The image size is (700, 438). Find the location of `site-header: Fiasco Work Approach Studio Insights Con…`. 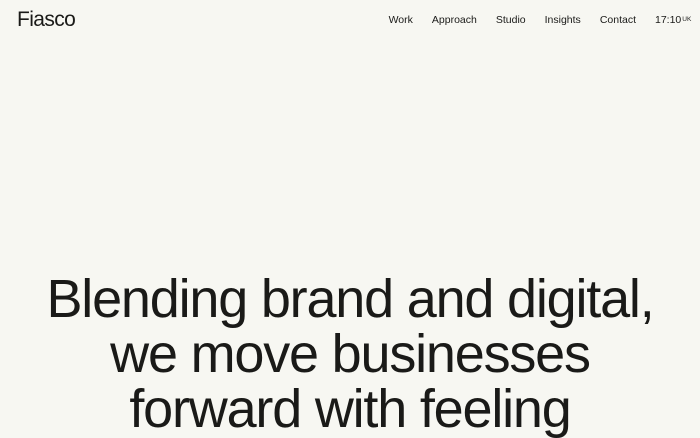

site-header: Fiasco Work Approach Studio Insights Con… is located at coordinates (350, 20).